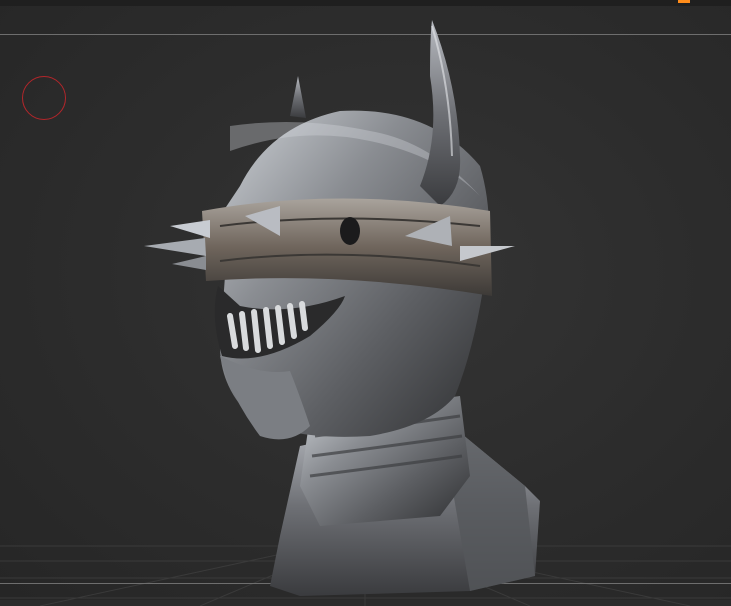 This screenshot has height=606, width=731. What do you see at coordinates (684, 1) in the screenshot?
I see `orange-tab-indicator` at bounding box center [684, 1].